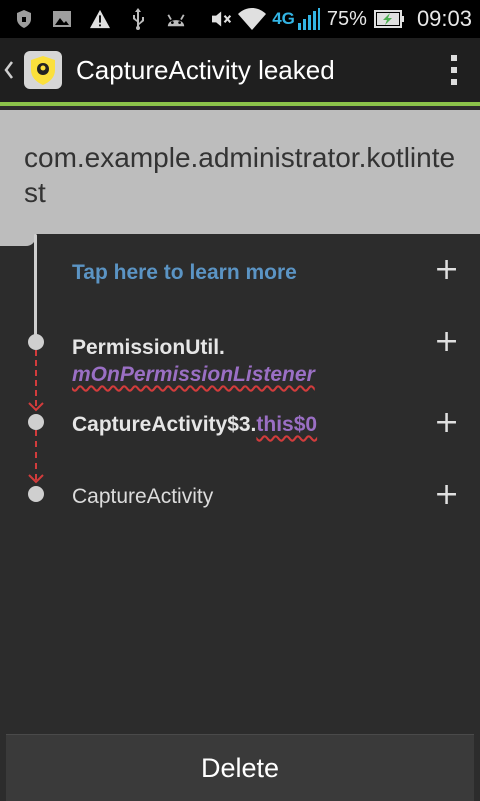 The height and width of the screenshot is (801, 480). I want to click on status-bar: 4G 75% 09:03, so click(240, 19).